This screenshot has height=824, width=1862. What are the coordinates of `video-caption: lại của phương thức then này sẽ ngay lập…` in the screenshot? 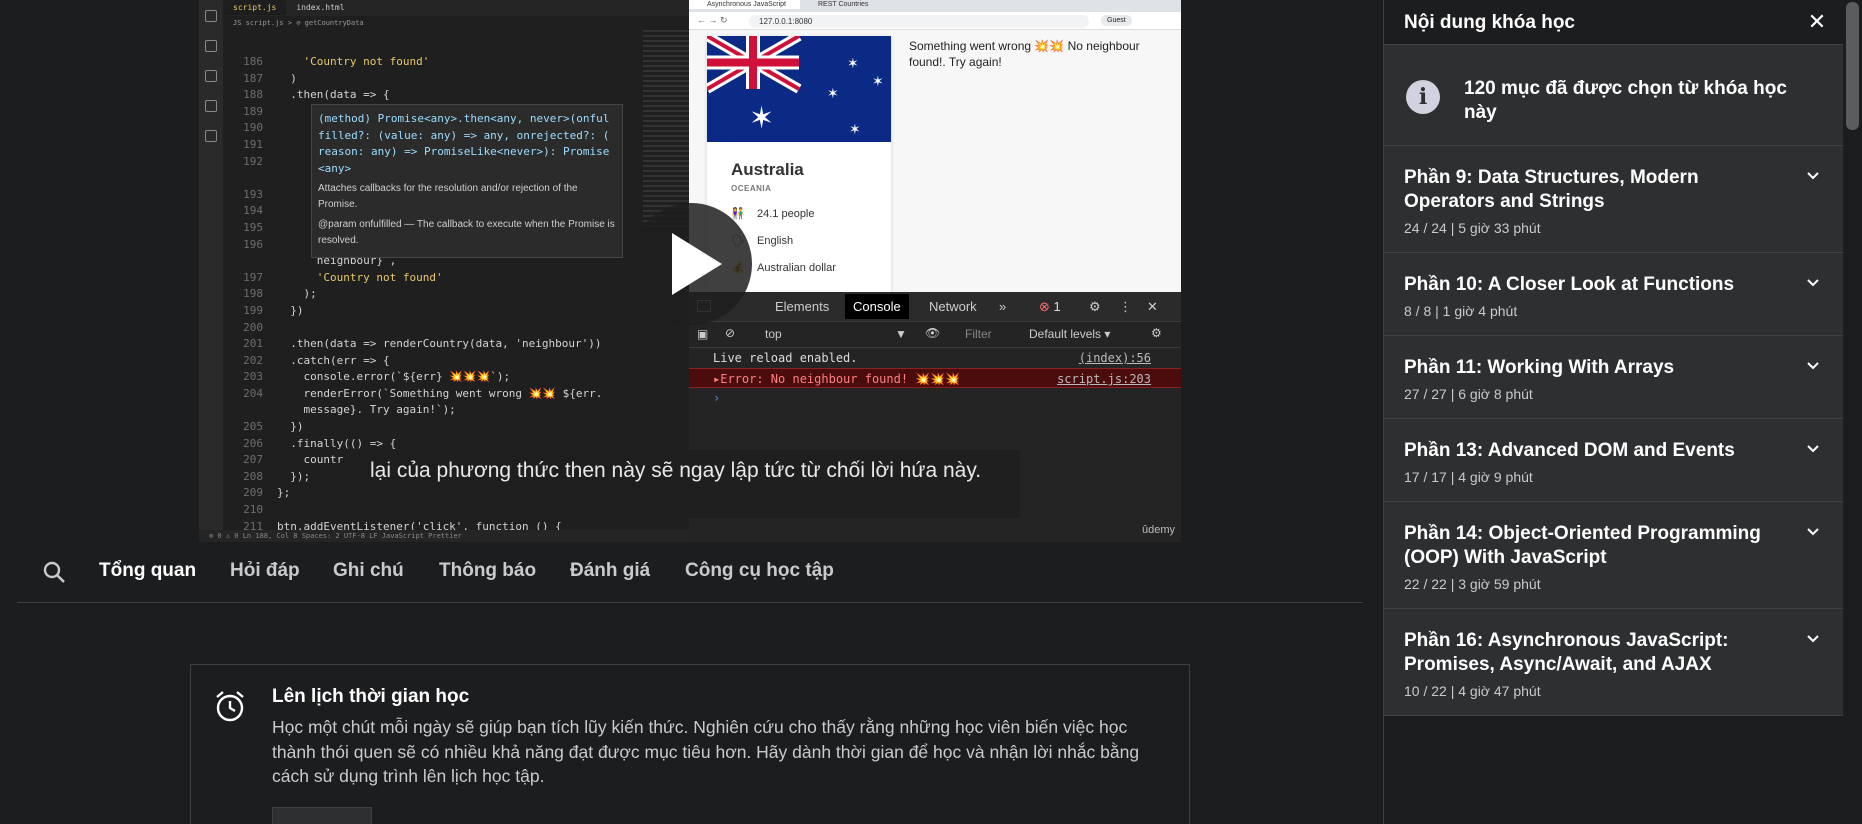 It's located at (689, 484).